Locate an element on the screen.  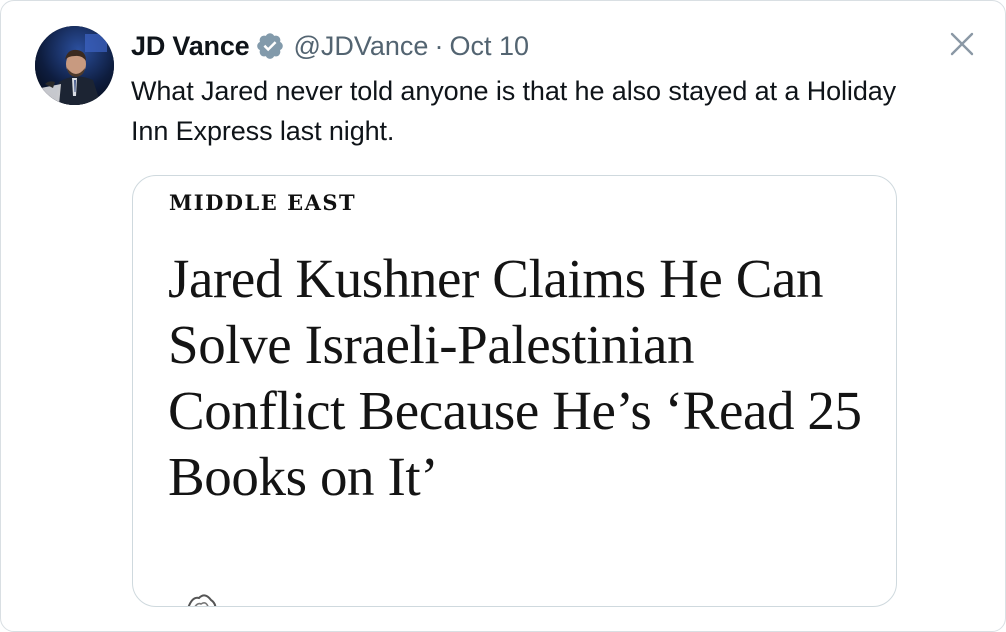
avatar is located at coordinates (74, 65).